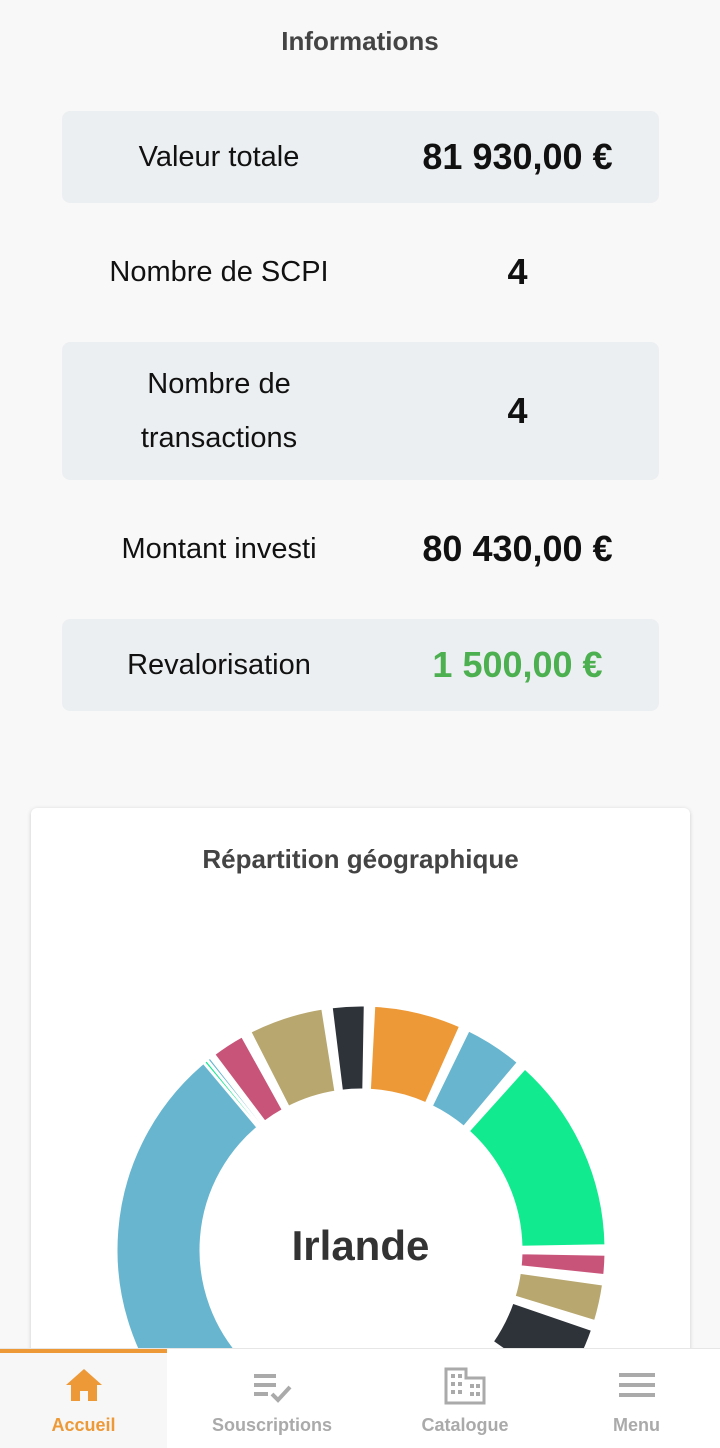  I want to click on menu-icon, so click(636, 1385).